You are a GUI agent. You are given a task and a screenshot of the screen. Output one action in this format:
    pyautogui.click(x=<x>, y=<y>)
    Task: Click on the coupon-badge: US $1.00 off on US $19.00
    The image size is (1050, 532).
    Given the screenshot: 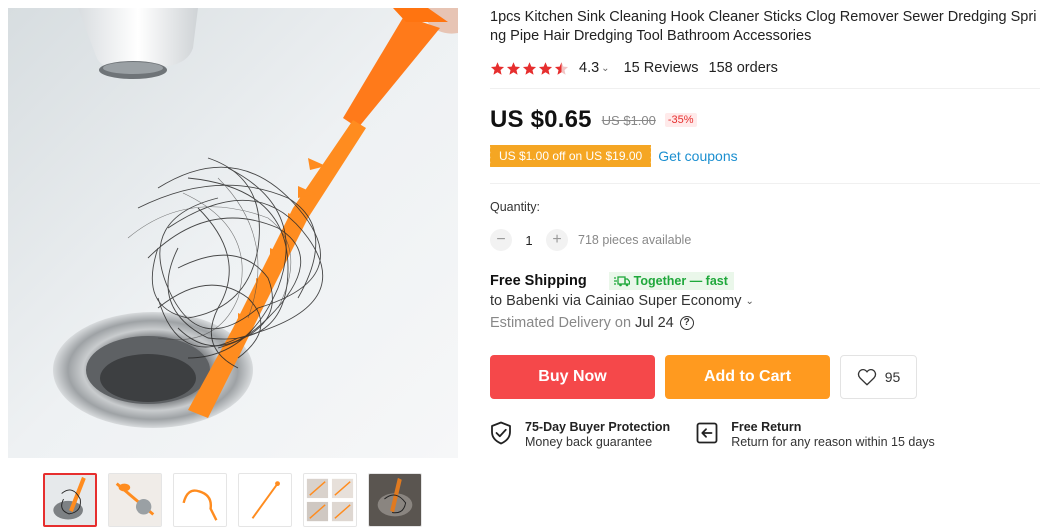 What is the action you would take?
    pyautogui.click(x=569, y=156)
    